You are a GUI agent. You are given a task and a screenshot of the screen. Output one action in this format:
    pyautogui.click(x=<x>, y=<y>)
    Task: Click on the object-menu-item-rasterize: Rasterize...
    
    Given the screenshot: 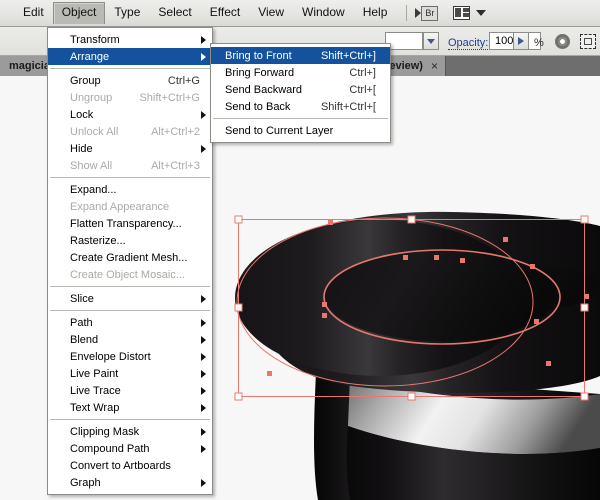 What is the action you would take?
    pyautogui.click(x=130, y=240)
    